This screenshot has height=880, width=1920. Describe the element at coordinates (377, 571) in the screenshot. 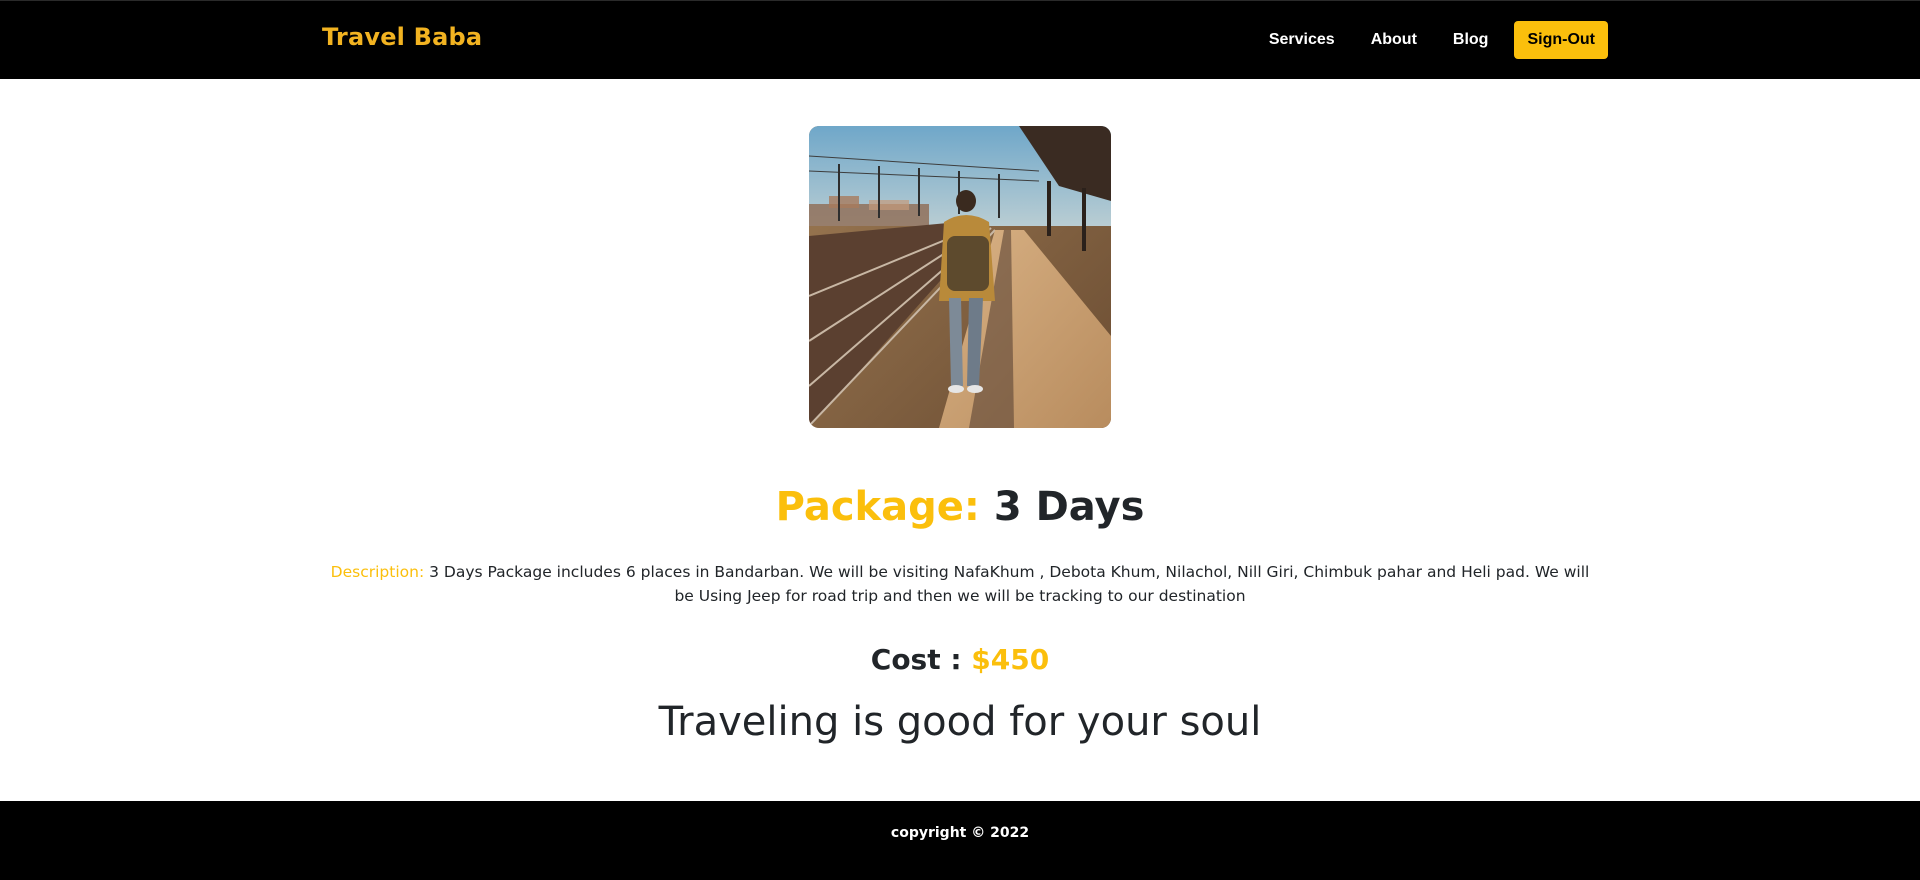

I see `description-label: Description:` at that location.